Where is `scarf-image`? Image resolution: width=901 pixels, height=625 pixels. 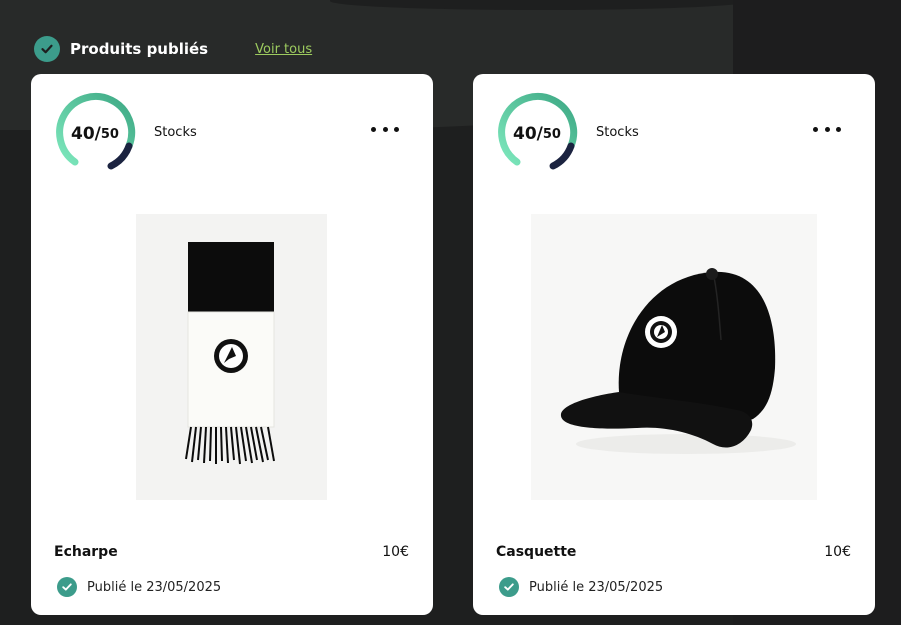 scarf-image is located at coordinates (231, 357).